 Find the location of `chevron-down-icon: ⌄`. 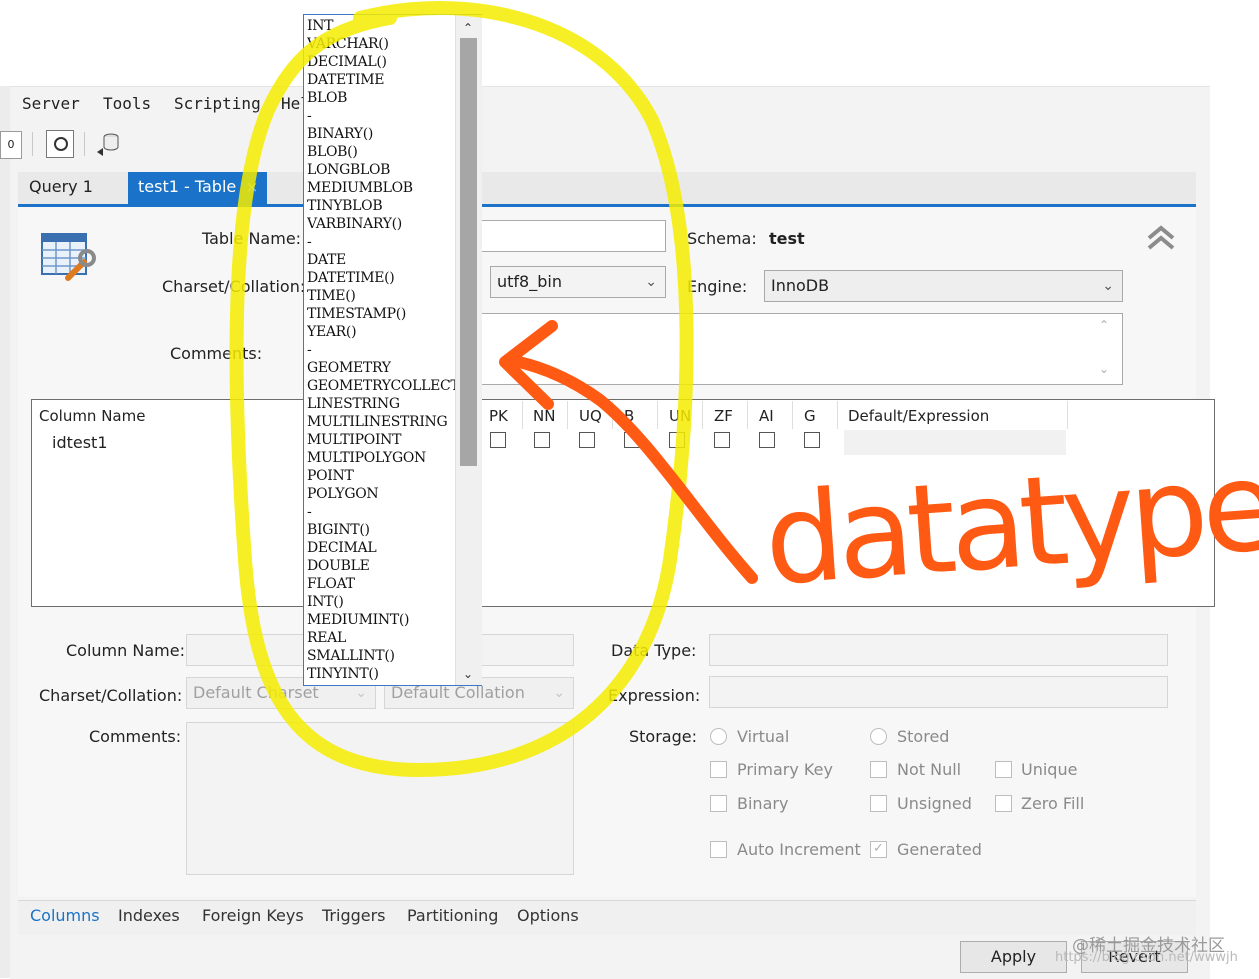

chevron-down-icon: ⌄ is located at coordinates (651, 282).